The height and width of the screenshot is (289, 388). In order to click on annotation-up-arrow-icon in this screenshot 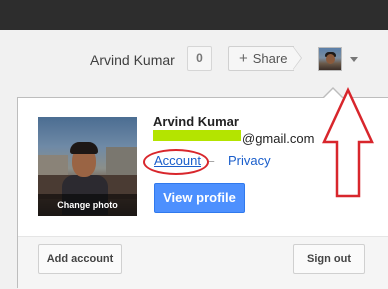, I will do `click(348, 142)`.